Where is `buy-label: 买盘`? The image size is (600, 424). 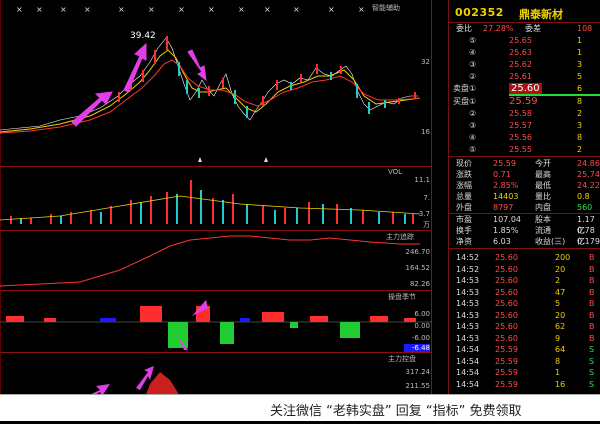
buy-label: 买盘 is located at coordinates (461, 101).